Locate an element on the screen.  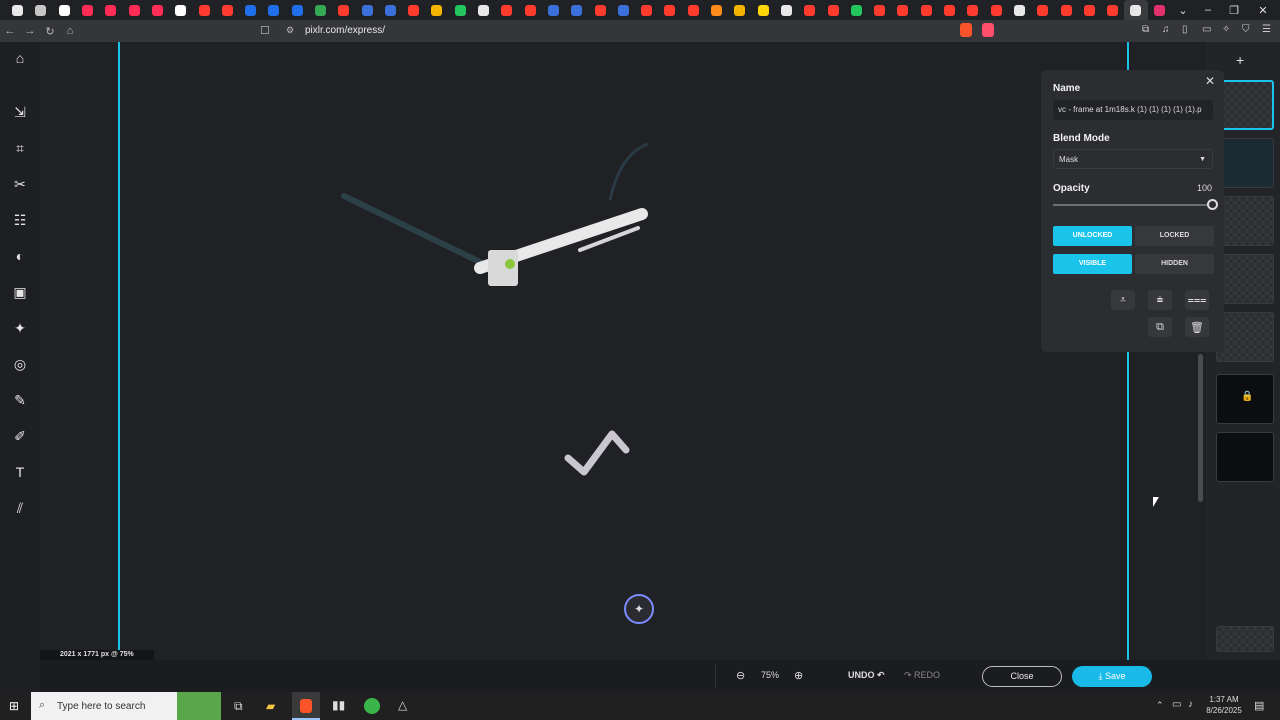
arrange-tool-icon: ⇲ is located at coordinates (20, 112).